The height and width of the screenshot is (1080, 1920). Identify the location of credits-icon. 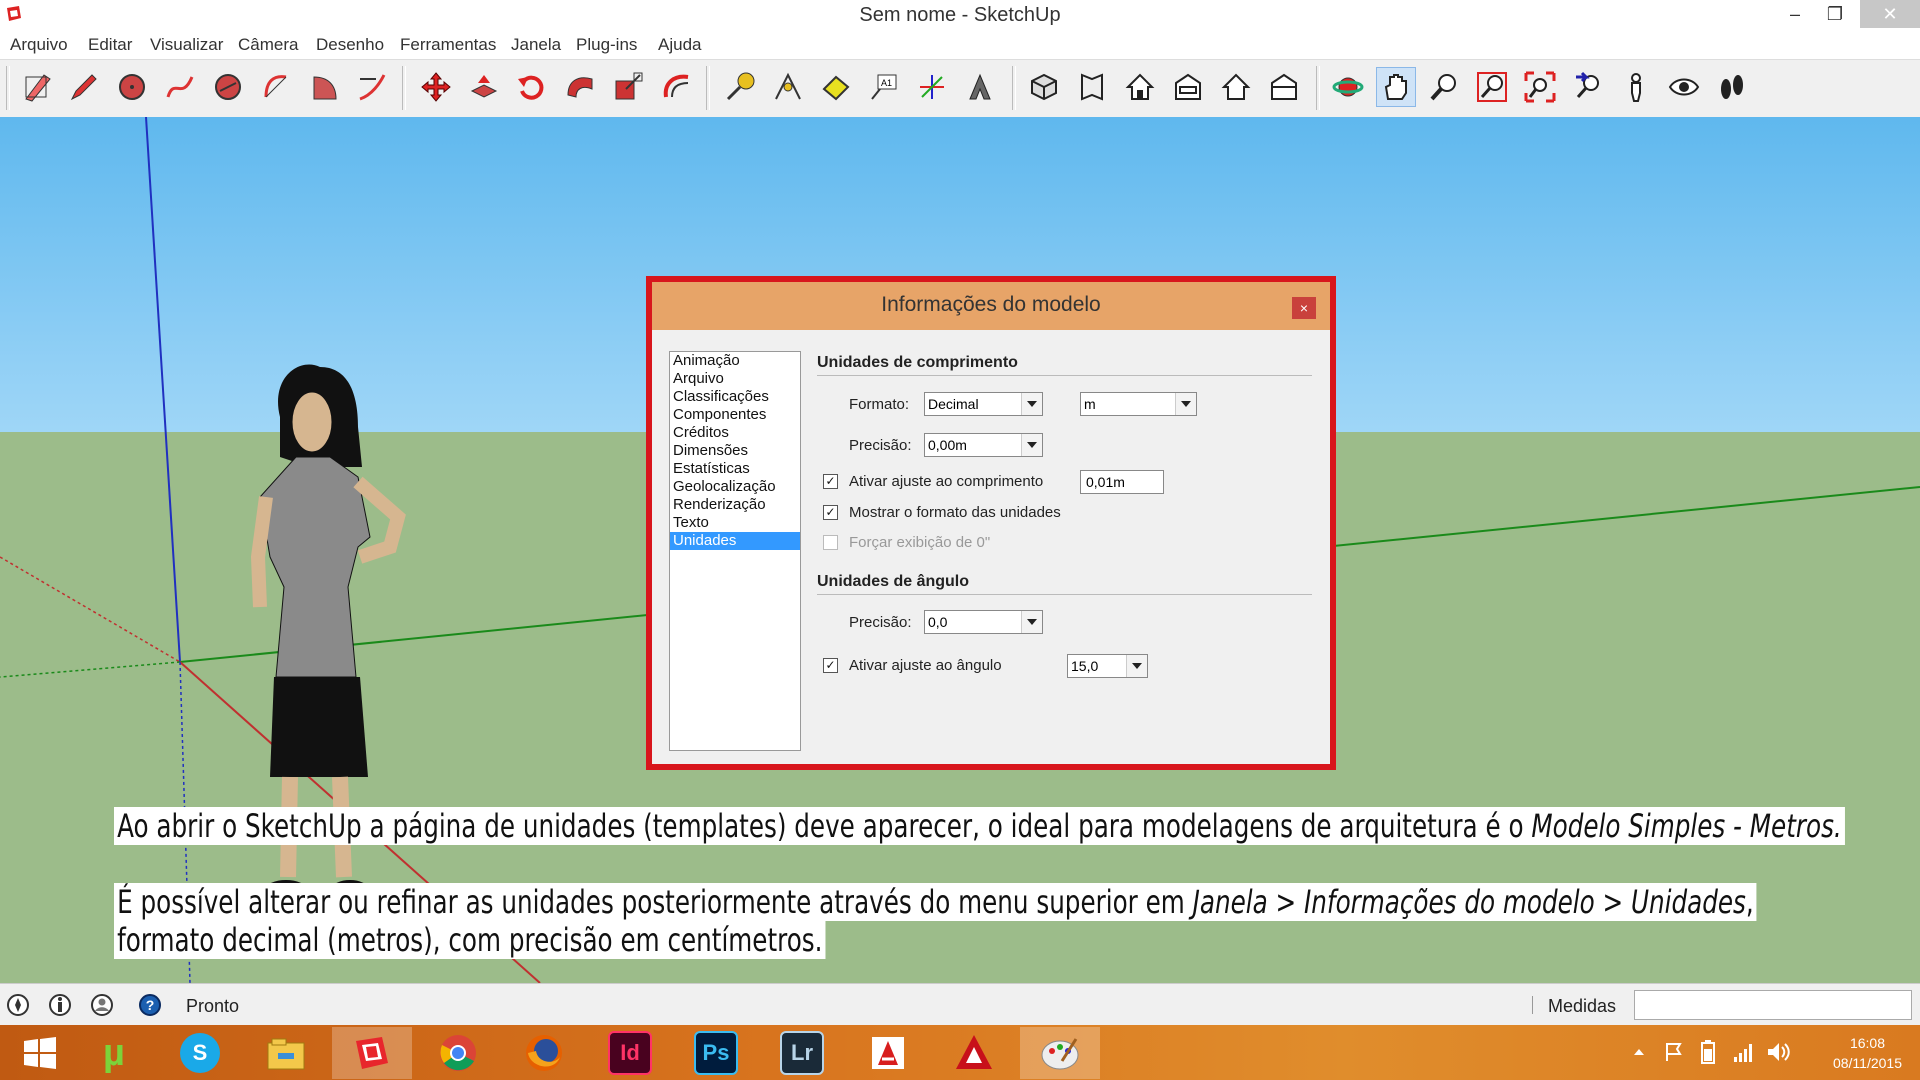
(60, 1005).